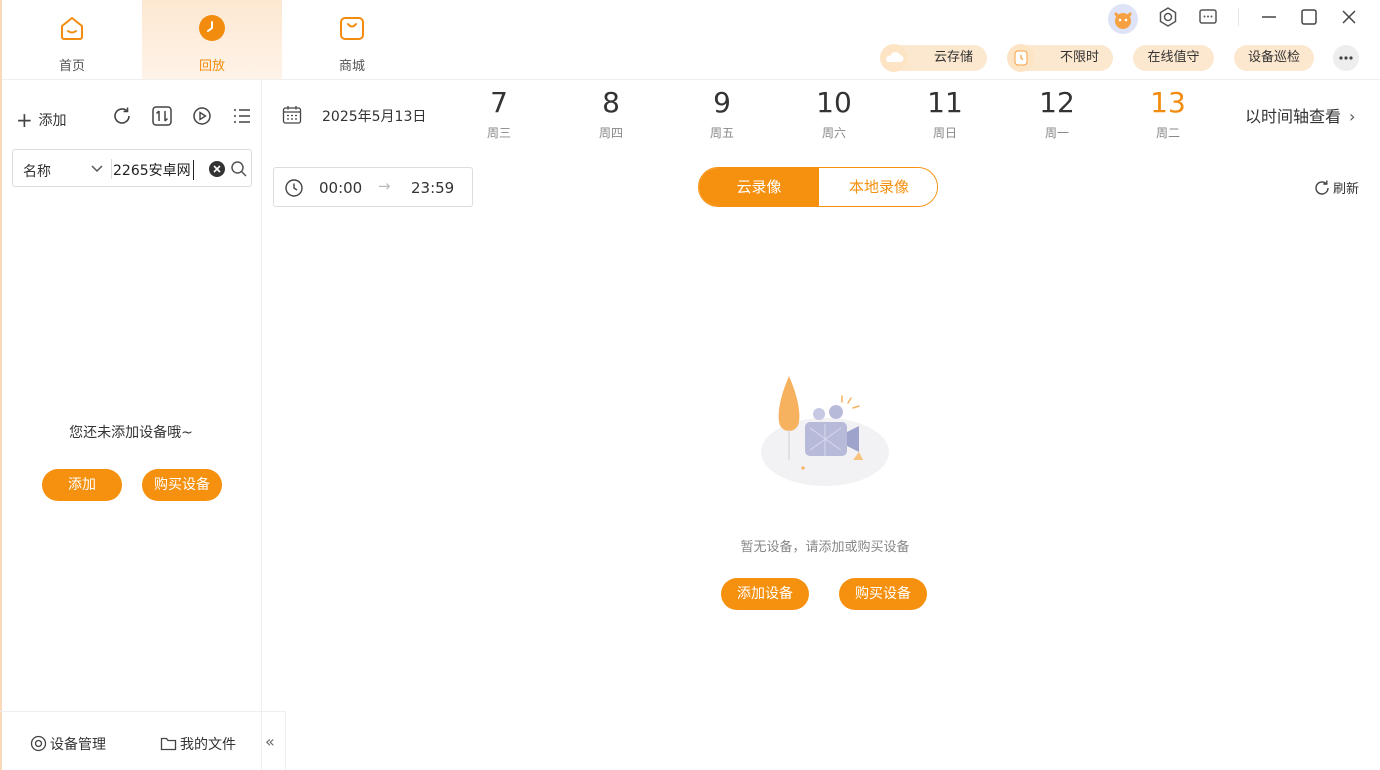 This screenshot has height=770, width=1380. I want to click on day-weekday: 周一, so click(1056, 133).